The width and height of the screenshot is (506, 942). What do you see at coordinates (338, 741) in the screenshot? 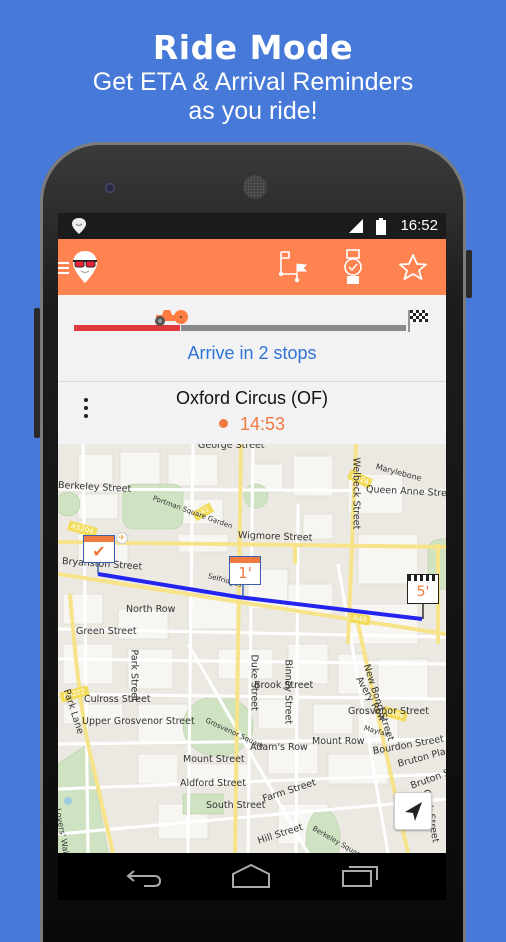
I see `street-label: Mount Row` at bounding box center [338, 741].